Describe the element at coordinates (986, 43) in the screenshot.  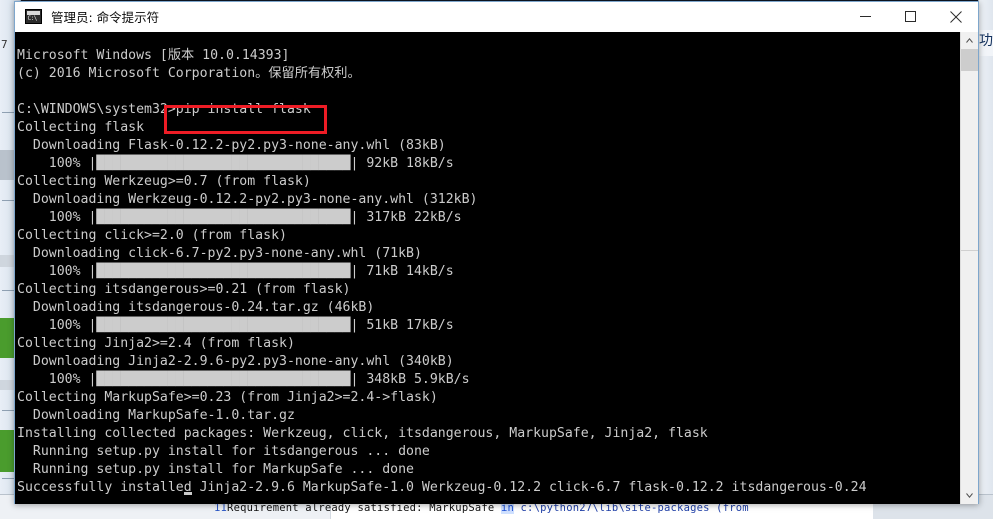
I see `background-right-label: 功` at that location.